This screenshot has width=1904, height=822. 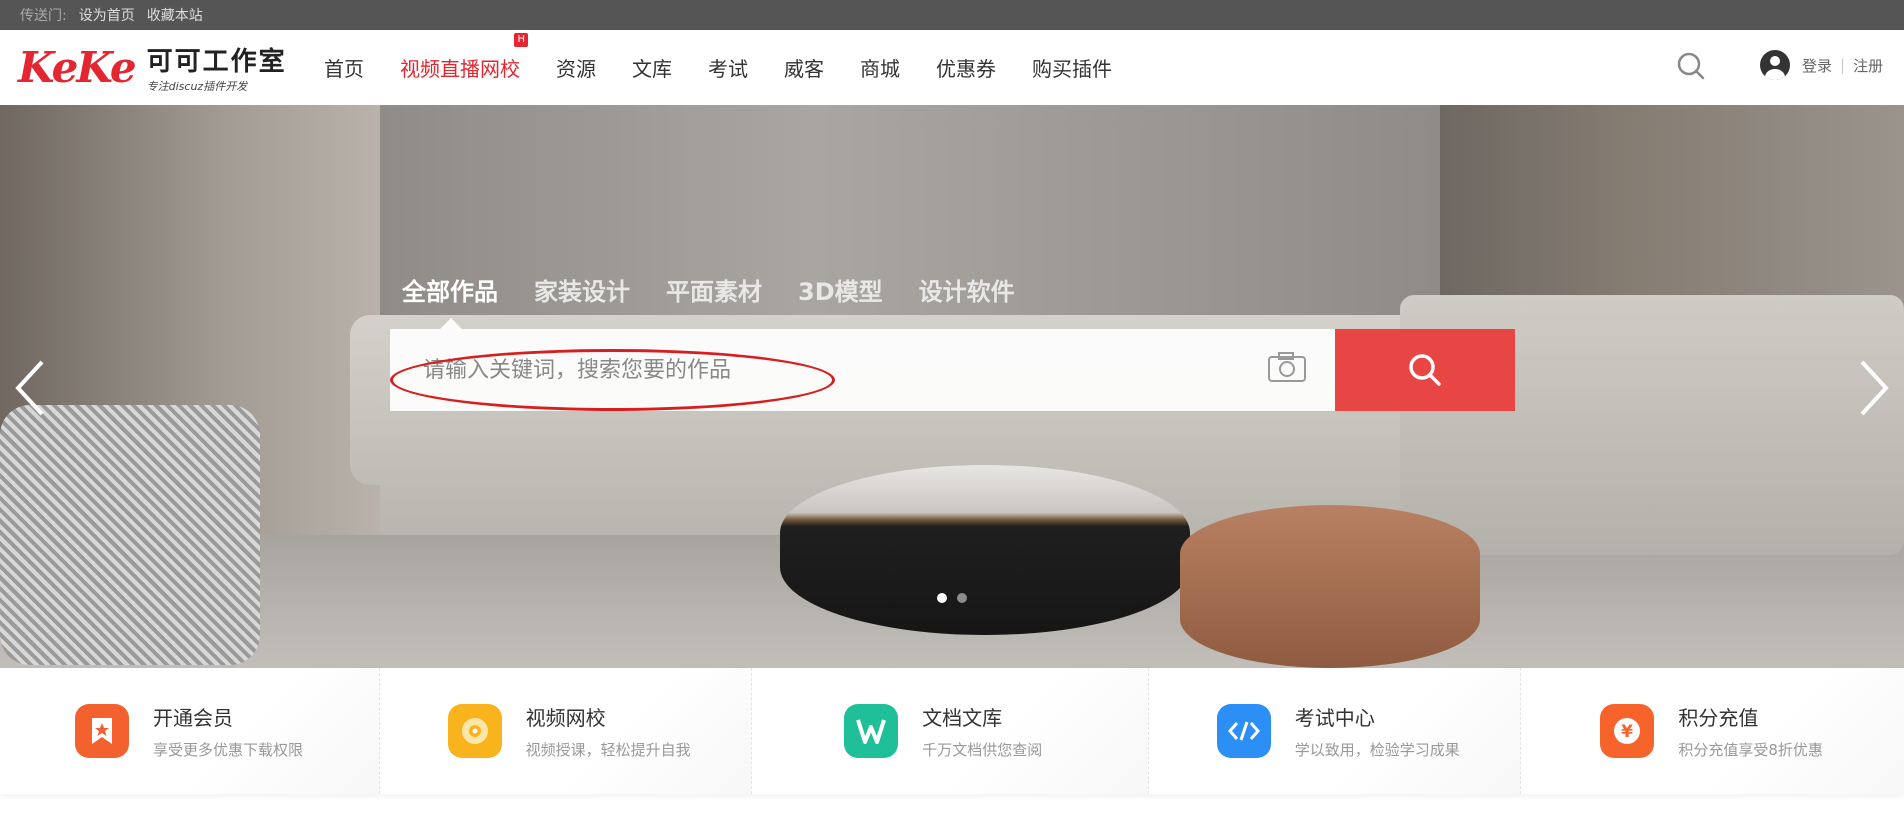 What do you see at coordinates (566, 731) in the screenshot?
I see `service-video-school: 视频网校 视频授课，轻松提升自我` at bounding box center [566, 731].